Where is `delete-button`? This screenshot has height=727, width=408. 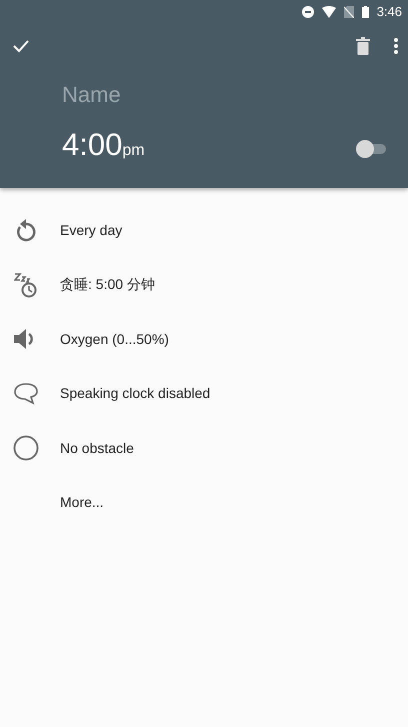
delete-button is located at coordinates (363, 46).